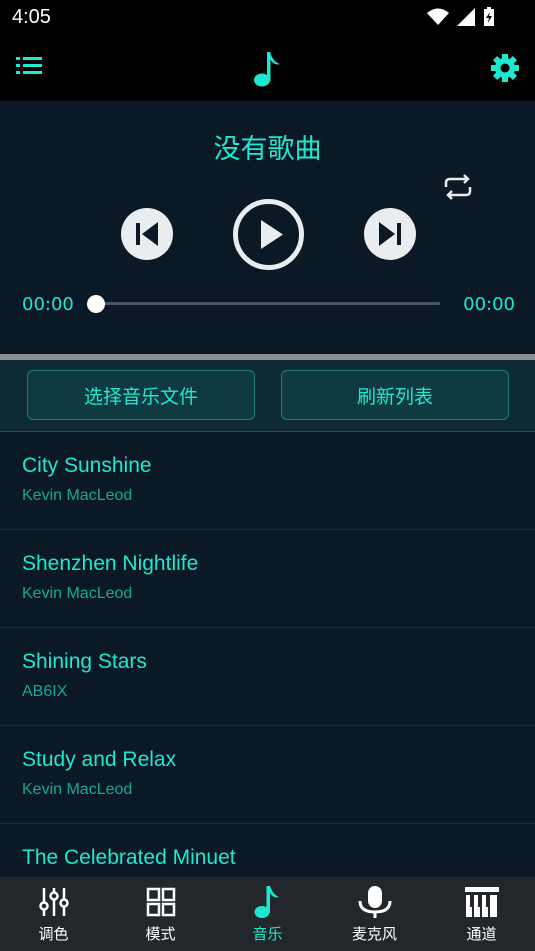 The width and height of the screenshot is (535, 951). I want to click on status-time: 4:05, so click(31, 17).